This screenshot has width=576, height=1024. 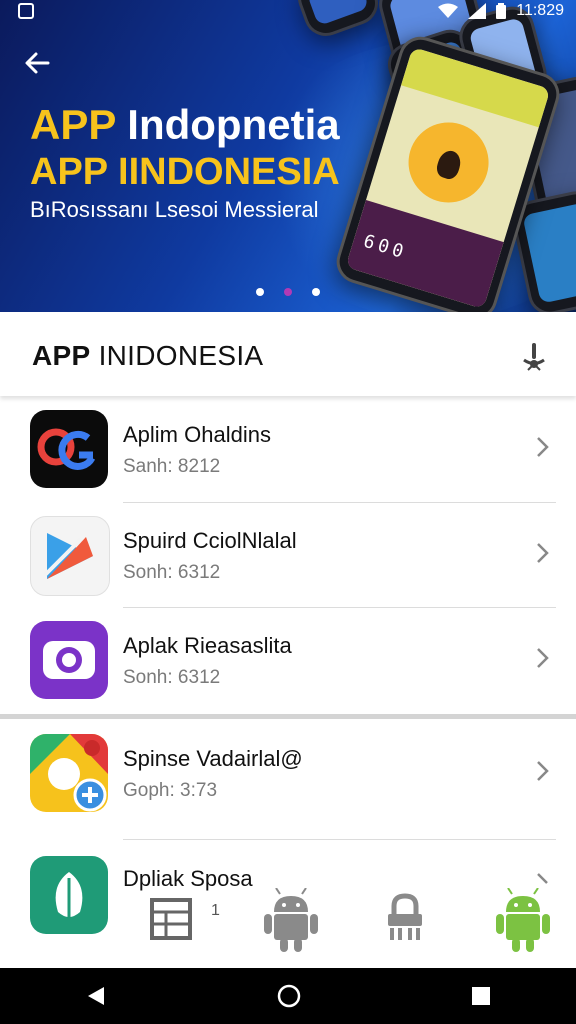 What do you see at coordinates (96, 996) in the screenshot?
I see `back-nav-icon` at bounding box center [96, 996].